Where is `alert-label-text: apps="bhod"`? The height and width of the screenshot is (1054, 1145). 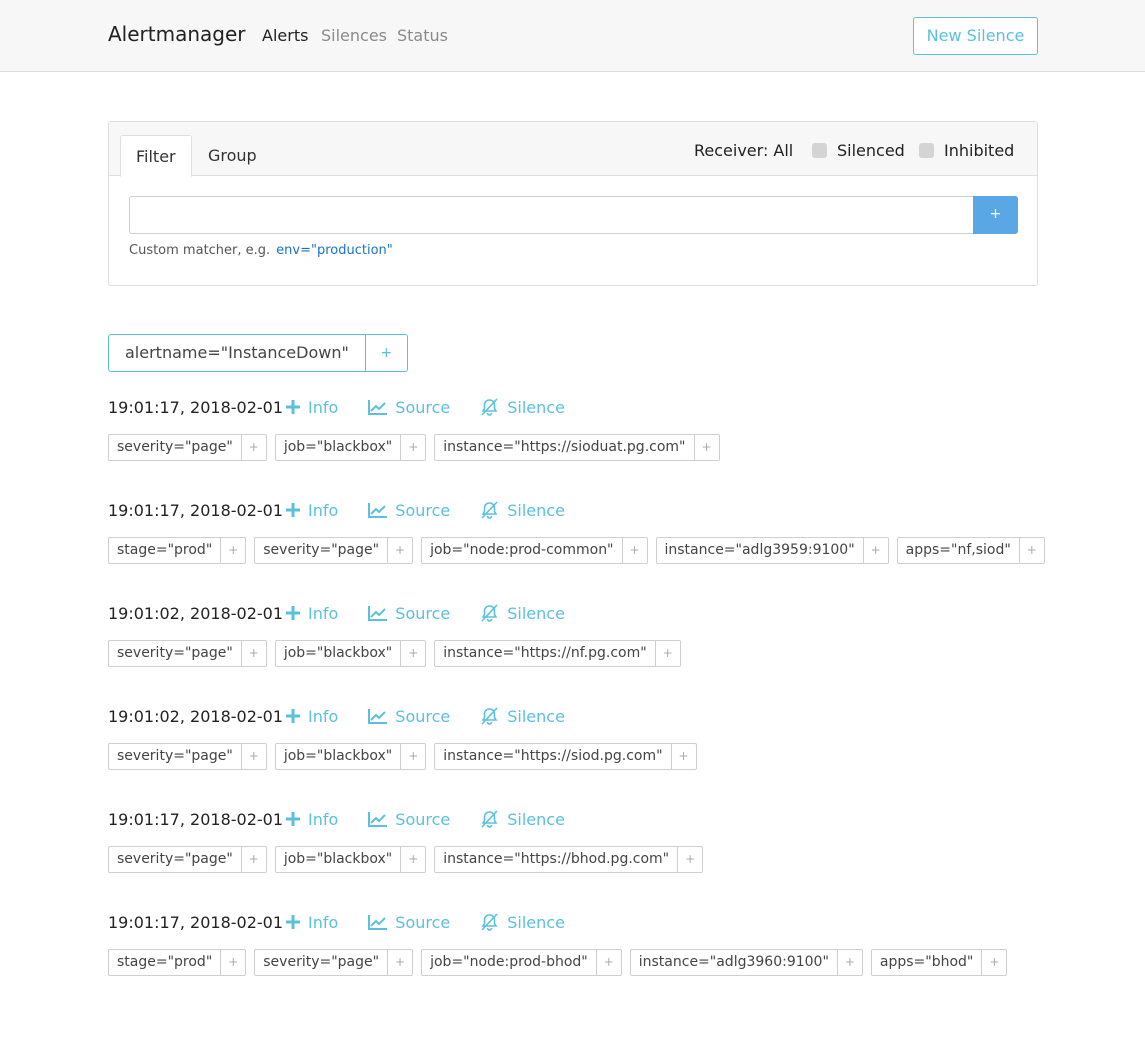 alert-label-text: apps="bhod" is located at coordinates (927, 962).